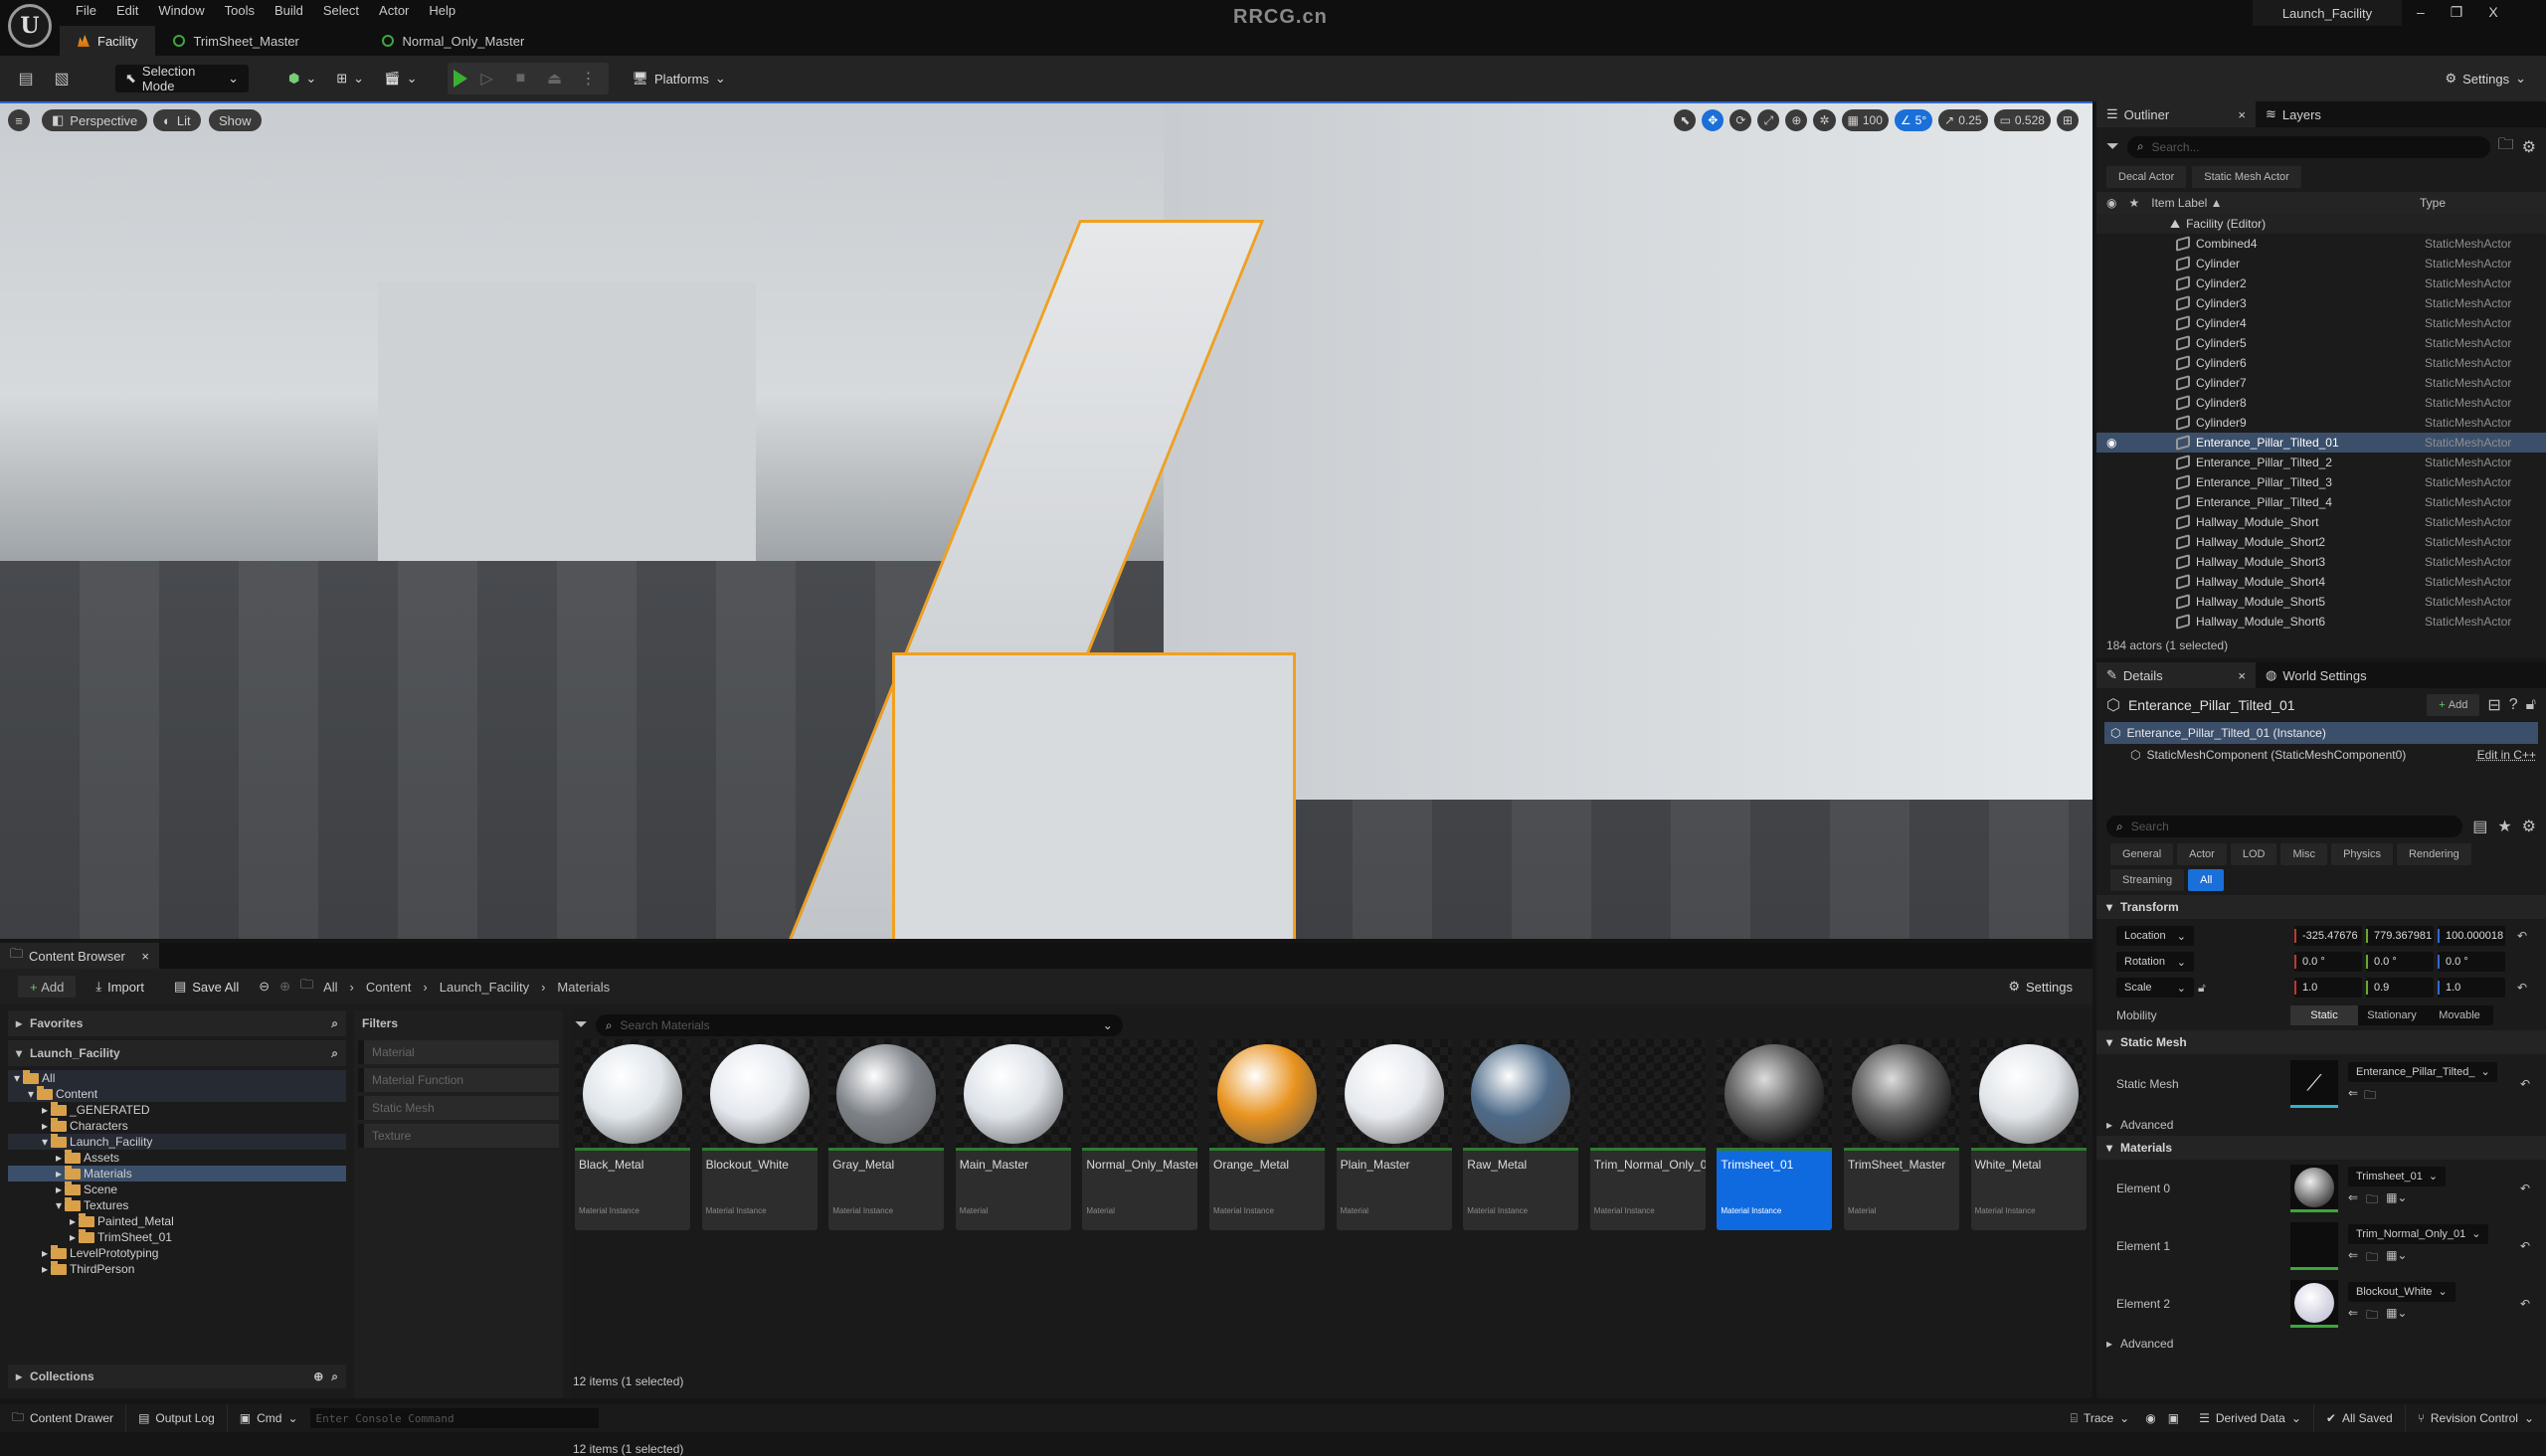  What do you see at coordinates (264, 987) in the screenshot?
I see `back-icon: ⊖` at bounding box center [264, 987].